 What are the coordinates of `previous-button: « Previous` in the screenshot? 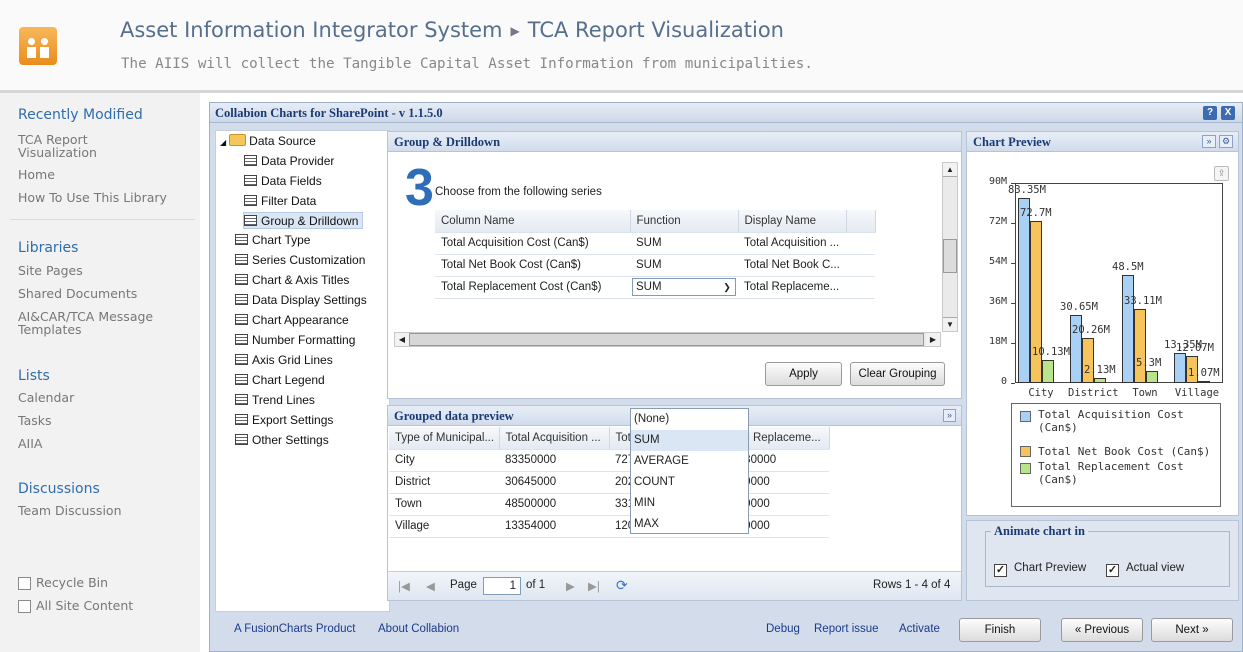 It's located at (1102, 630).